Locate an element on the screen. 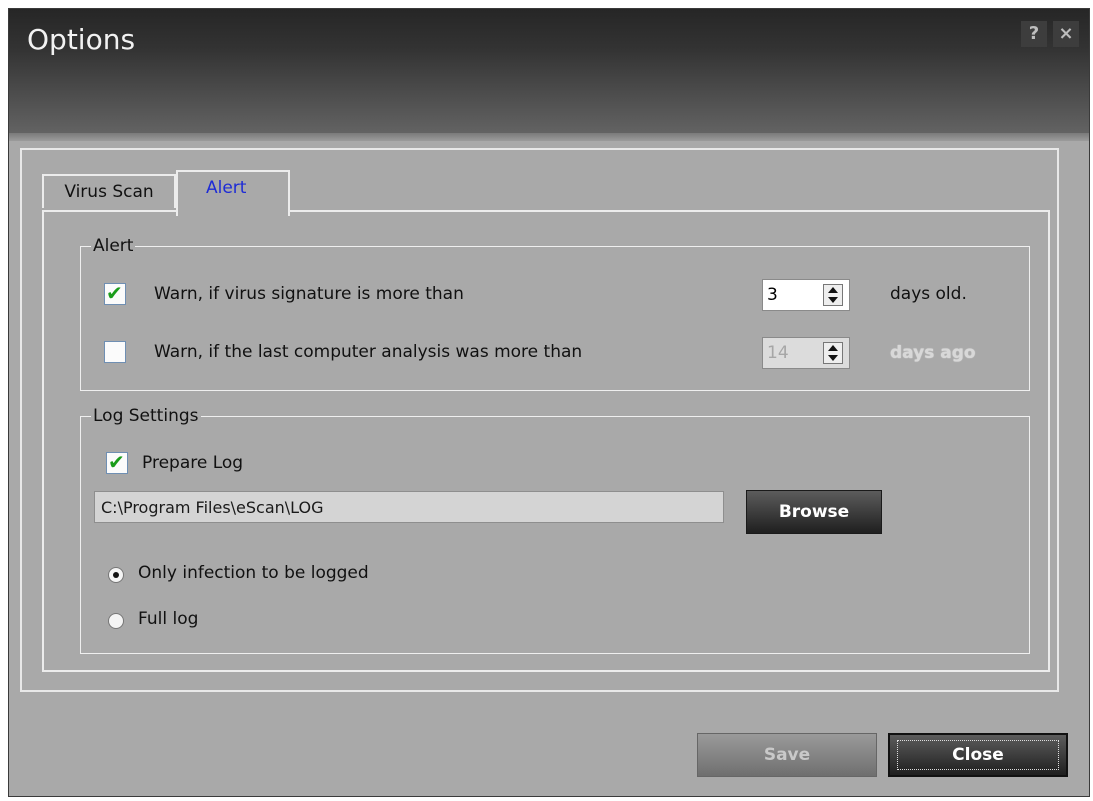  prepare-log-label: Prepare Log is located at coordinates (193, 463).